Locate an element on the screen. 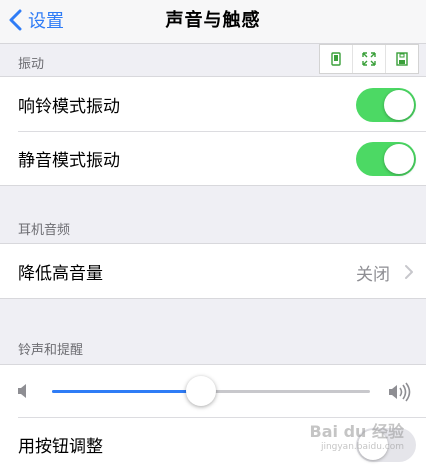 This screenshot has width=426, height=469. row-label: 降低高音量 is located at coordinates (60, 273).